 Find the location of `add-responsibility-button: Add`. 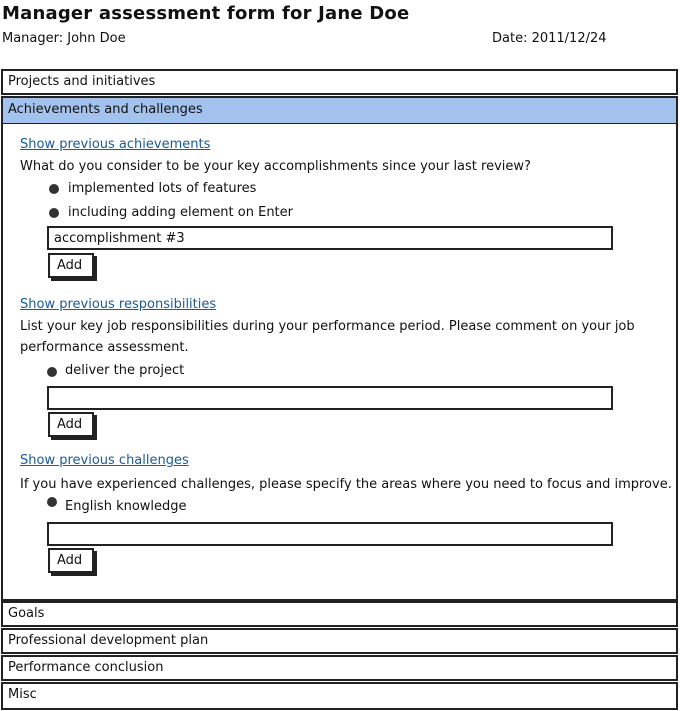

add-responsibility-button: Add is located at coordinates (71, 424).